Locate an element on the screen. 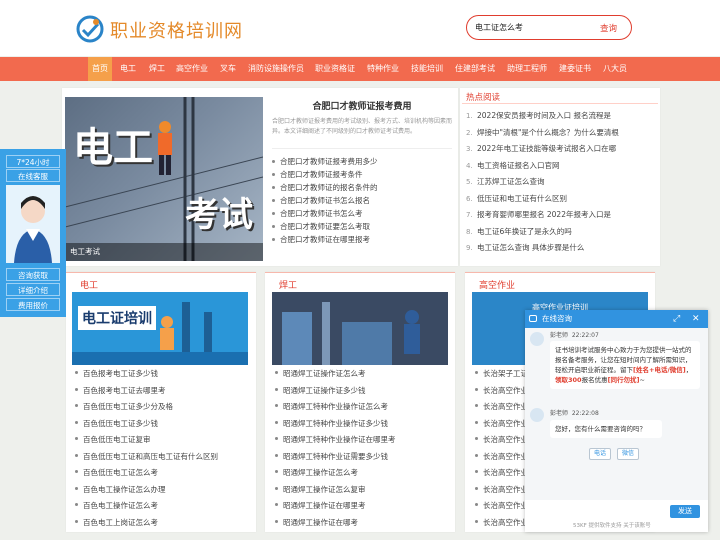 This screenshot has height=540, width=720. nav-item-eight-staff: 八大员 is located at coordinates (615, 69).